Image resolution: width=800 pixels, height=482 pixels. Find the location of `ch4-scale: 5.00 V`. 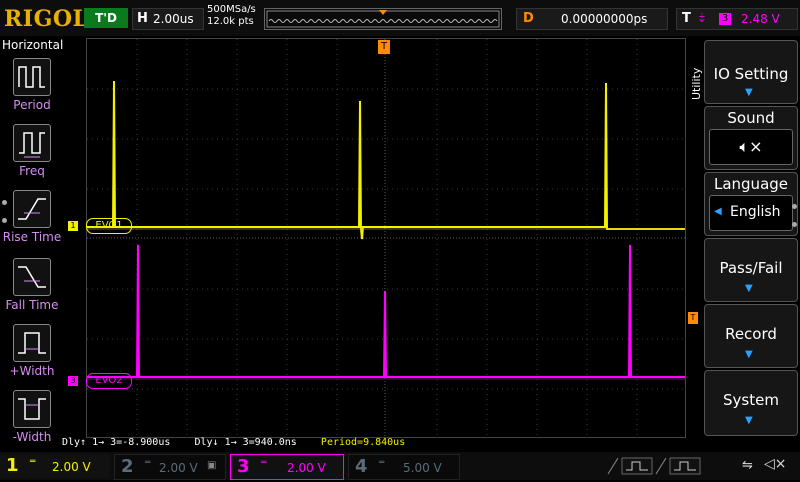

ch4-scale: 5.00 V is located at coordinates (422, 468).